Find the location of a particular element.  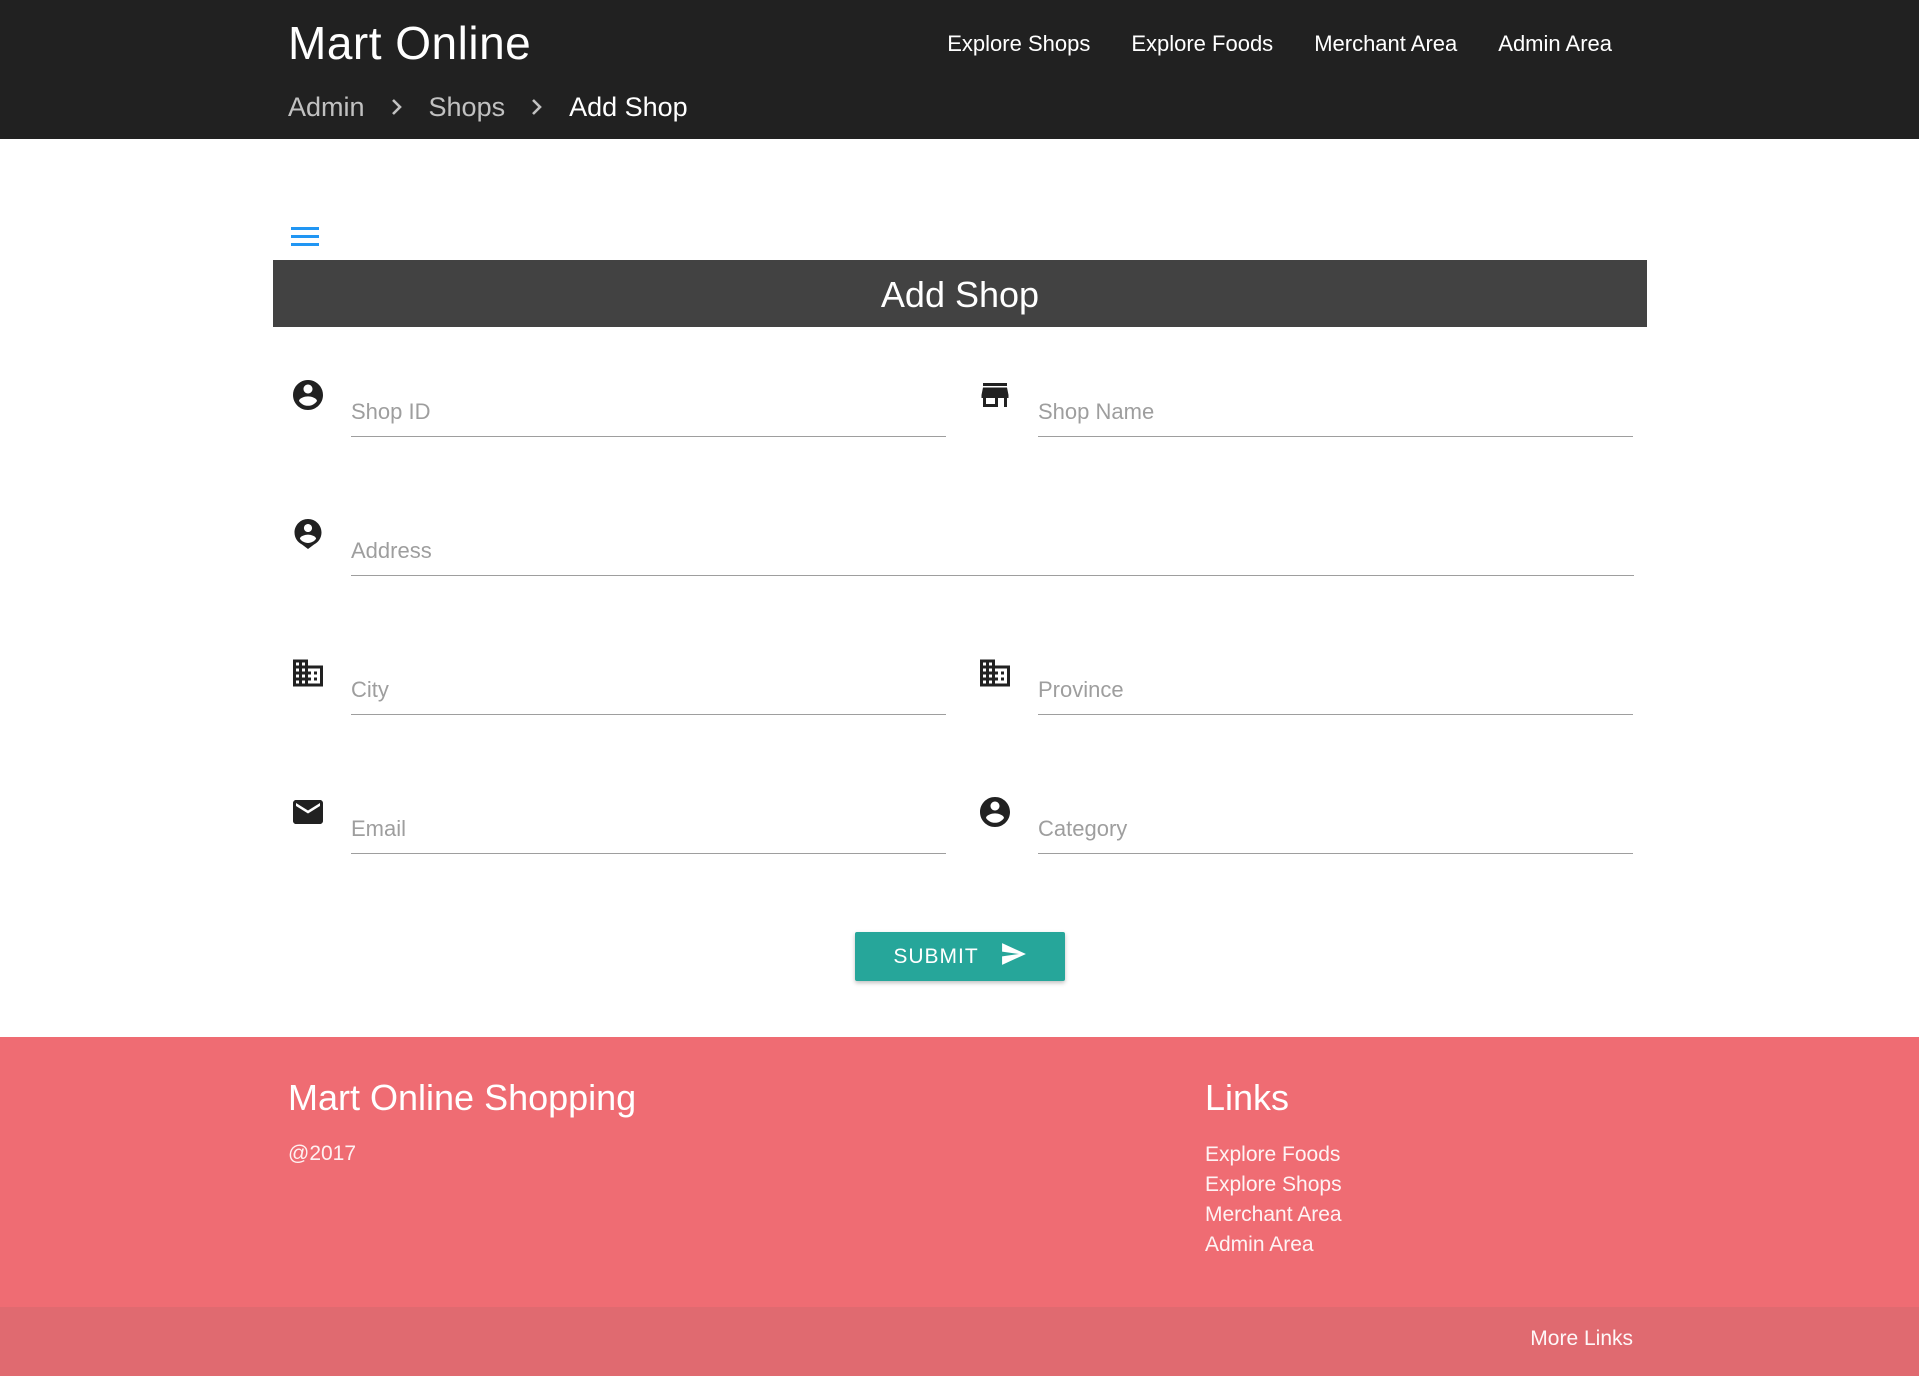

breadcrumb: Admin Shops Add Shop is located at coordinates (488, 107).